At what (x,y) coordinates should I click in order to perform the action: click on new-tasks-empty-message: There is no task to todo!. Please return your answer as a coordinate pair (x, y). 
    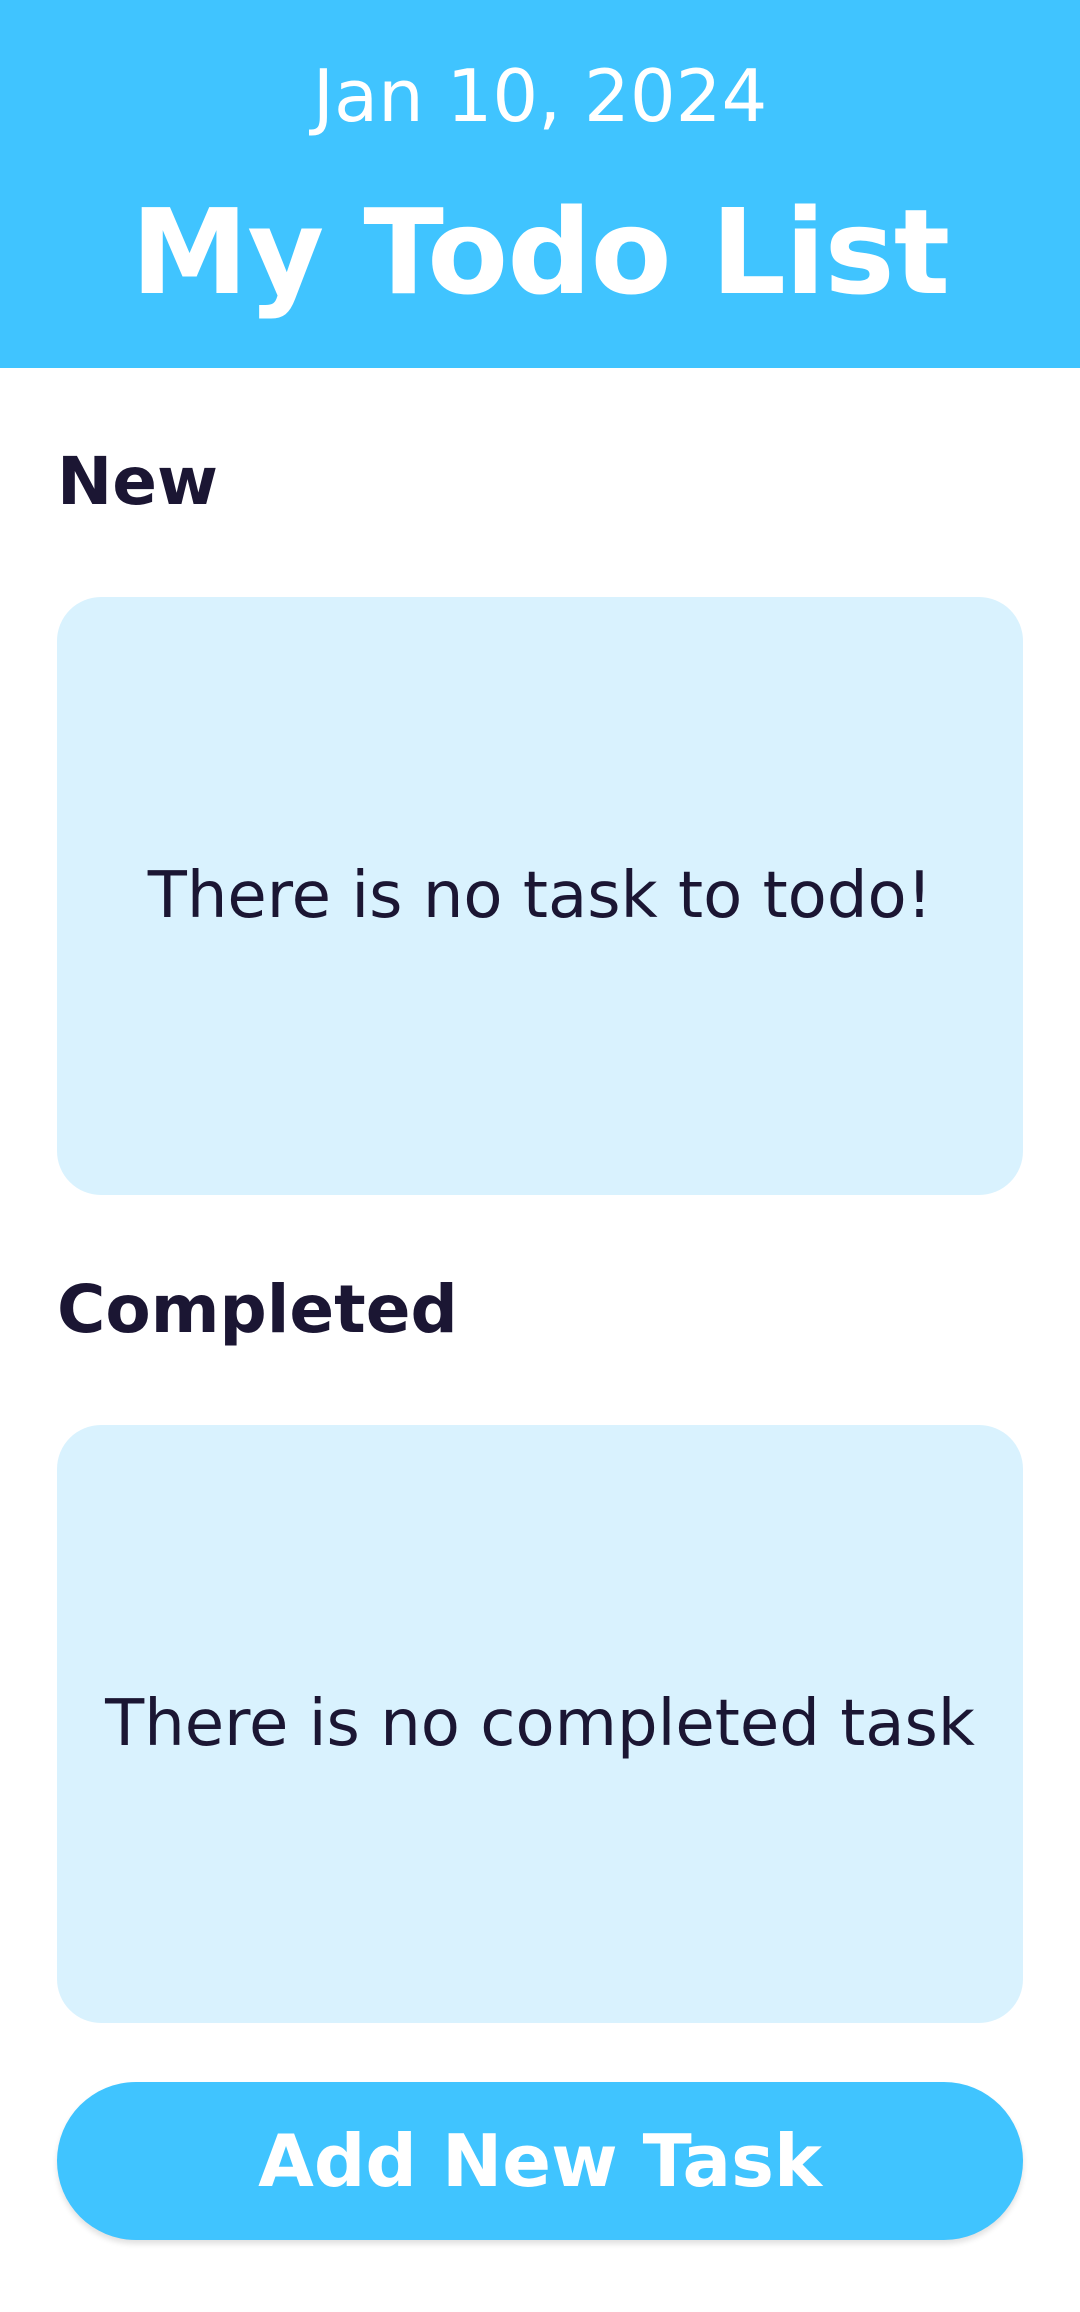
    Looking at the image, I should click on (540, 896).